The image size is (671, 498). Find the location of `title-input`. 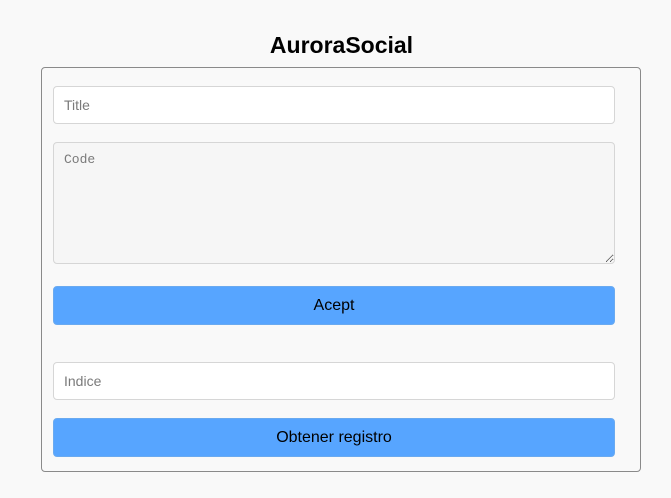

title-input is located at coordinates (334, 105).